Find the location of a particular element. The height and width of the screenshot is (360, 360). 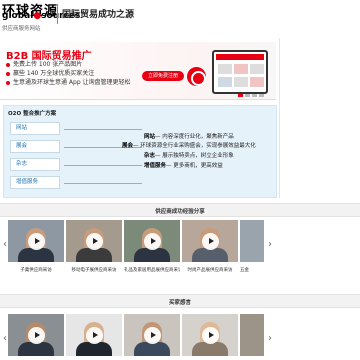

o2o-line-website: 网站— 内容深度行业化，聚焦新产品 is located at coordinates (189, 136).